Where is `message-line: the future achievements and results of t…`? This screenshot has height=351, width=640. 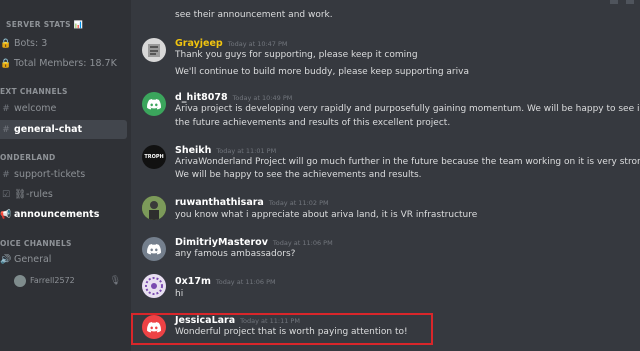
message-line: the future achievements and results of t… is located at coordinates (313, 123).